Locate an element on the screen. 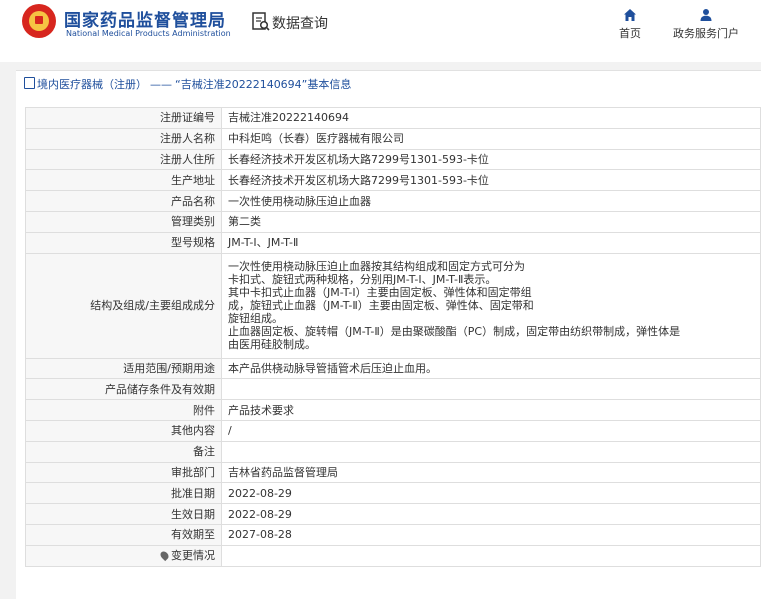 The image size is (761, 599). field-value: 本产品供桡动脉导管插管术后压迫止血用。 is located at coordinates (491, 368).